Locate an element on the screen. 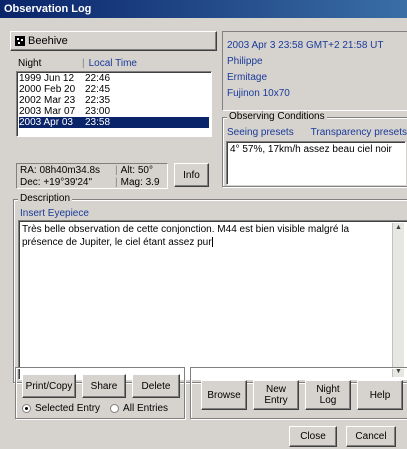 This screenshot has height=449, width=407. description-label: Description is located at coordinates (45, 198).